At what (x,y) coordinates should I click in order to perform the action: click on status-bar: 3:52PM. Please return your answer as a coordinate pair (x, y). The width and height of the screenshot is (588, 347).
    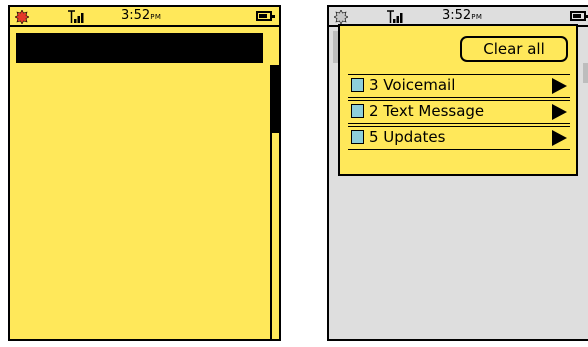
    Looking at the image, I should click on (144, 17).